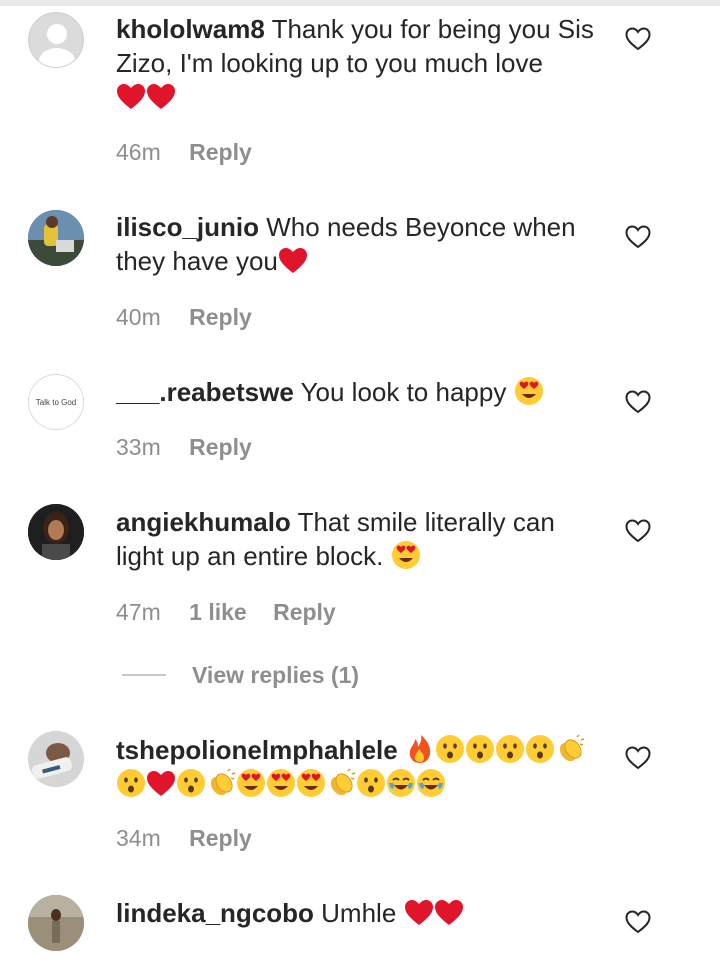 The image size is (720, 959). Describe the element at coordinates (138, 612) in the screenshot. I see `comment-time: 47m` at that location.